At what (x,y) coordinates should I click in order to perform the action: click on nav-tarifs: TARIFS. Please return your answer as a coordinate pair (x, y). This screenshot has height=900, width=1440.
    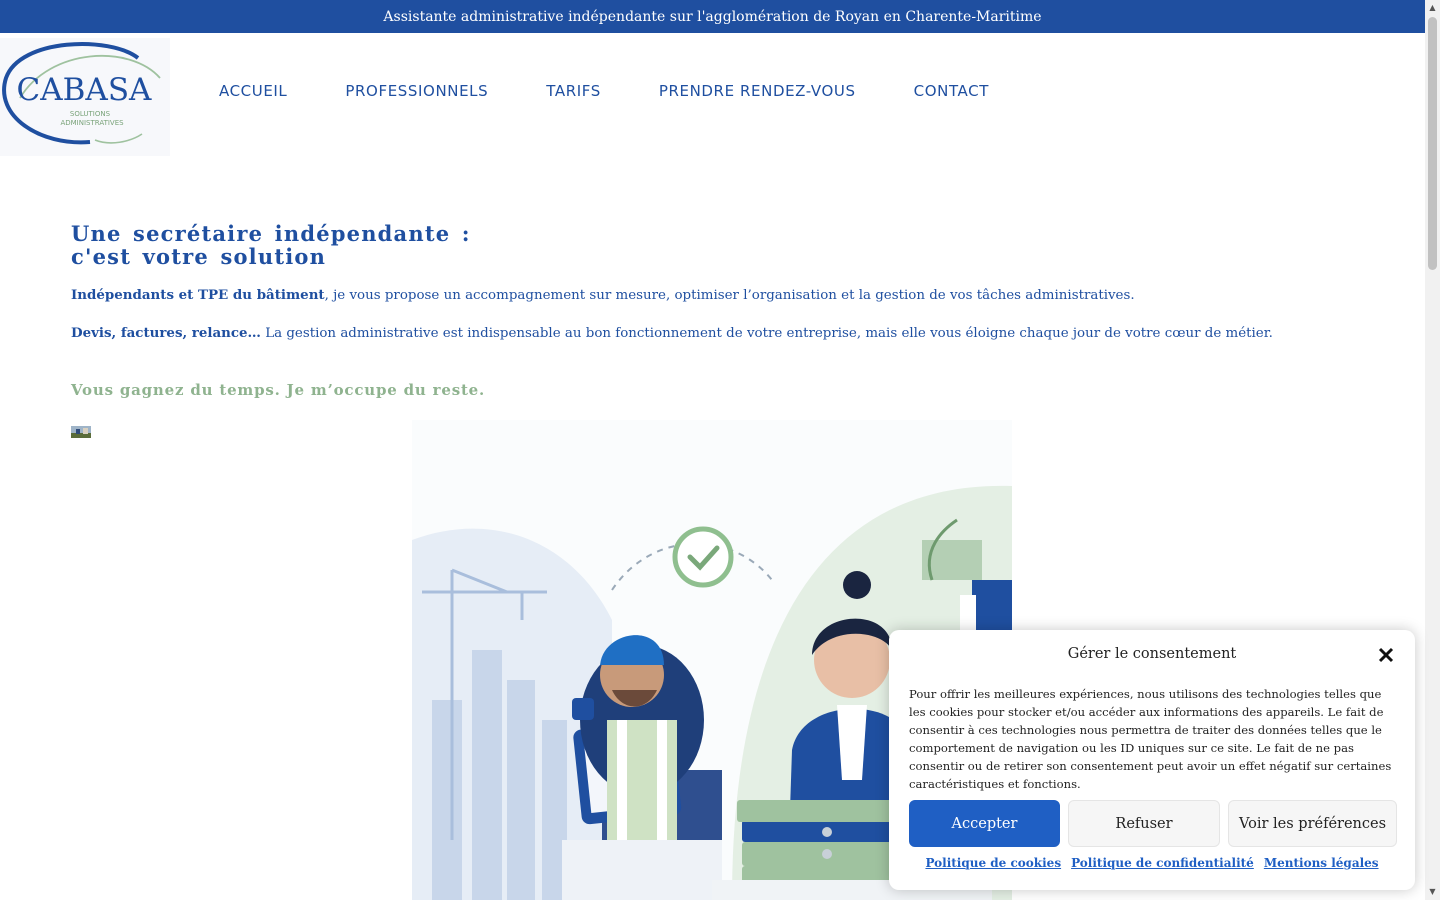
    Looking at the image, I should click on (573, 91).